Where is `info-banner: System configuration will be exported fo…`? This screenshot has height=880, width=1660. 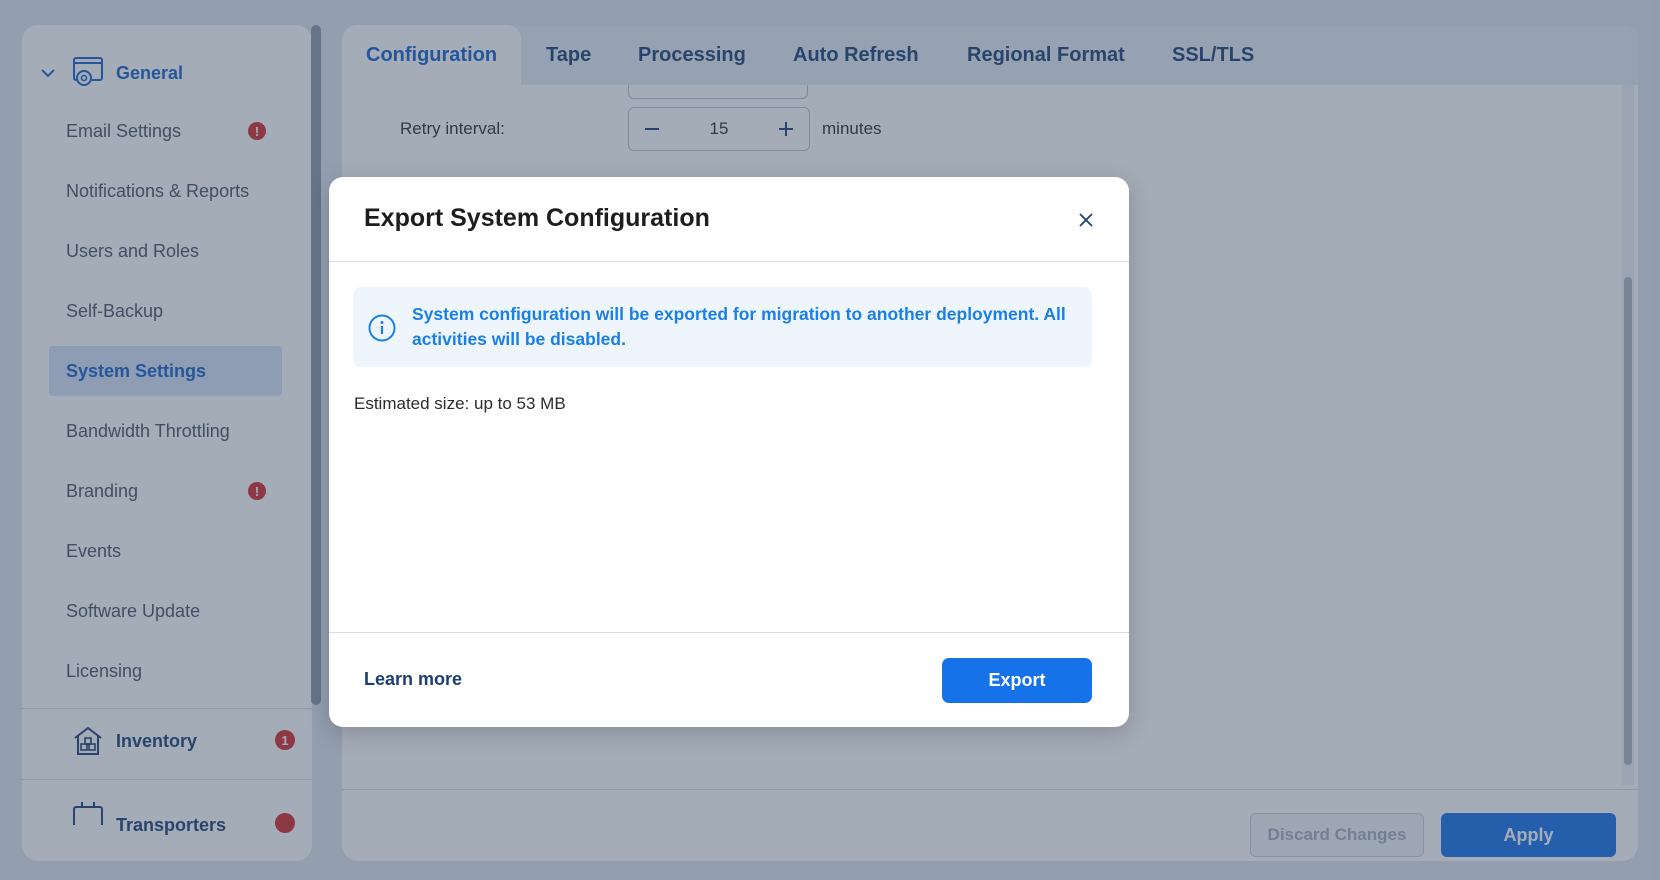
info-banner: System configuration will be exported fo… is located at coordinates (722, 327).